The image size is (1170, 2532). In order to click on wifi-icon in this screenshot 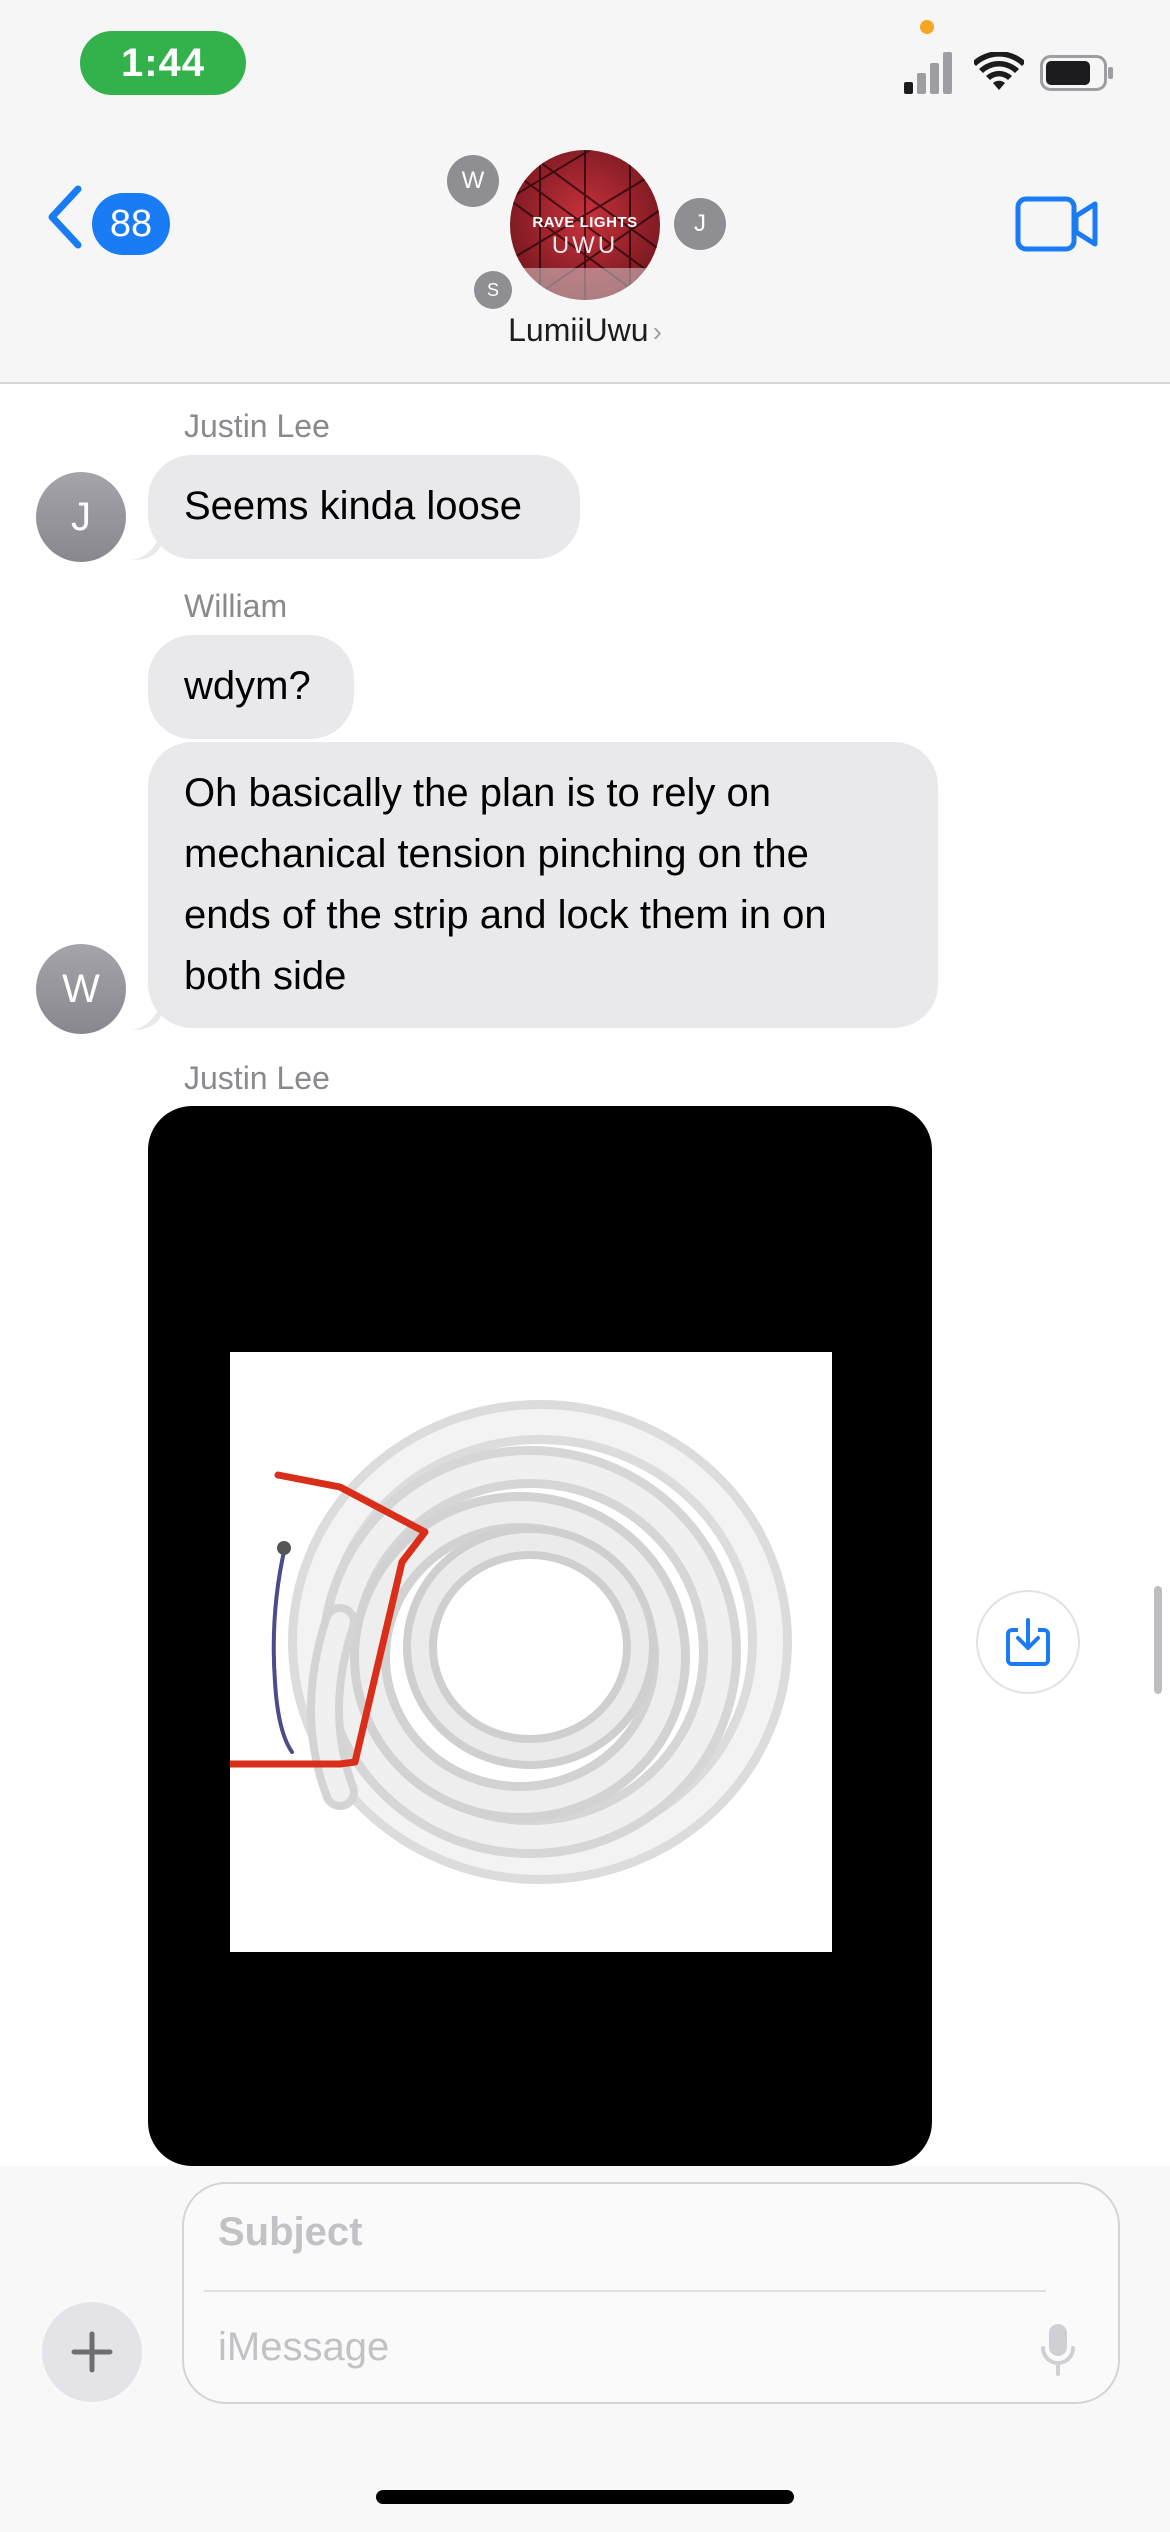, I will do `click(999, 71)`.